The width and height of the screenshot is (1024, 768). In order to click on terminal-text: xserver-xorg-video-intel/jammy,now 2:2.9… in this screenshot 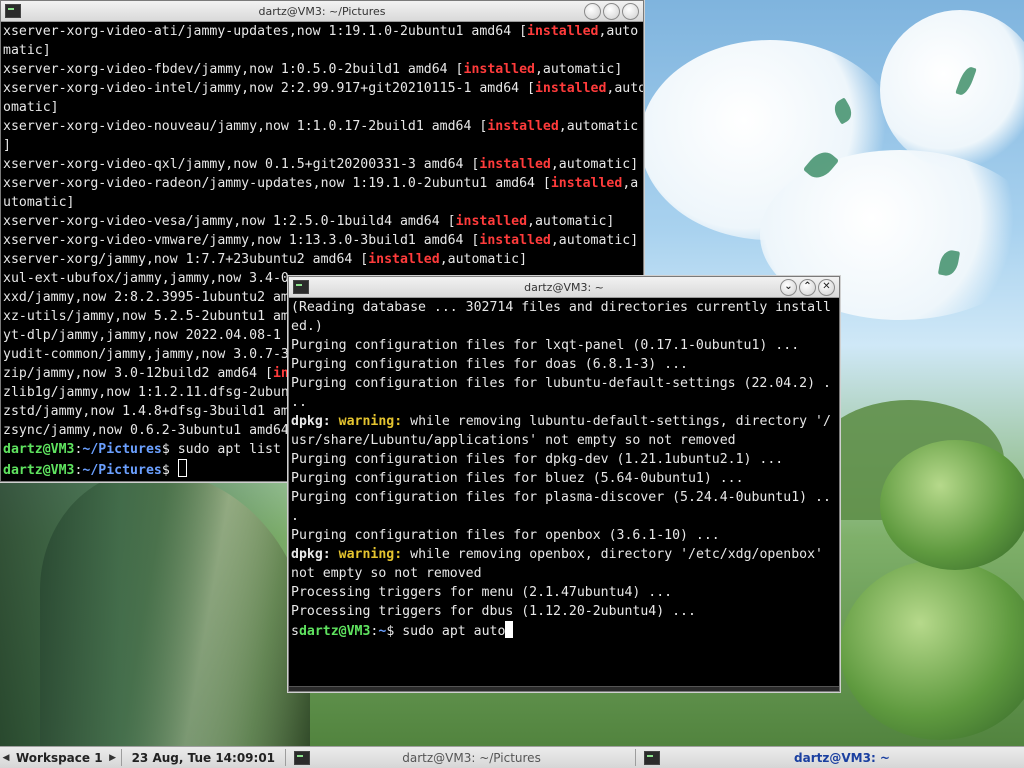, I will do `click(269, 88)`.